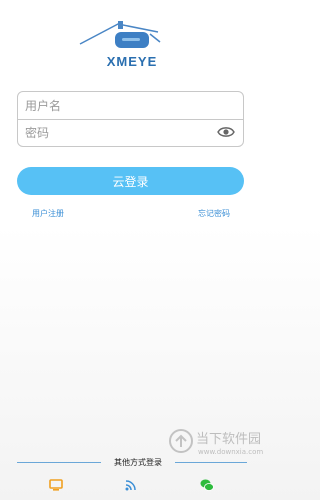 This screenshot has width=320, height=500. What do you see at coordinates (181, 441) in the screenshot?
I see `watermark-logo-icon` at bounding box center [181, 441].